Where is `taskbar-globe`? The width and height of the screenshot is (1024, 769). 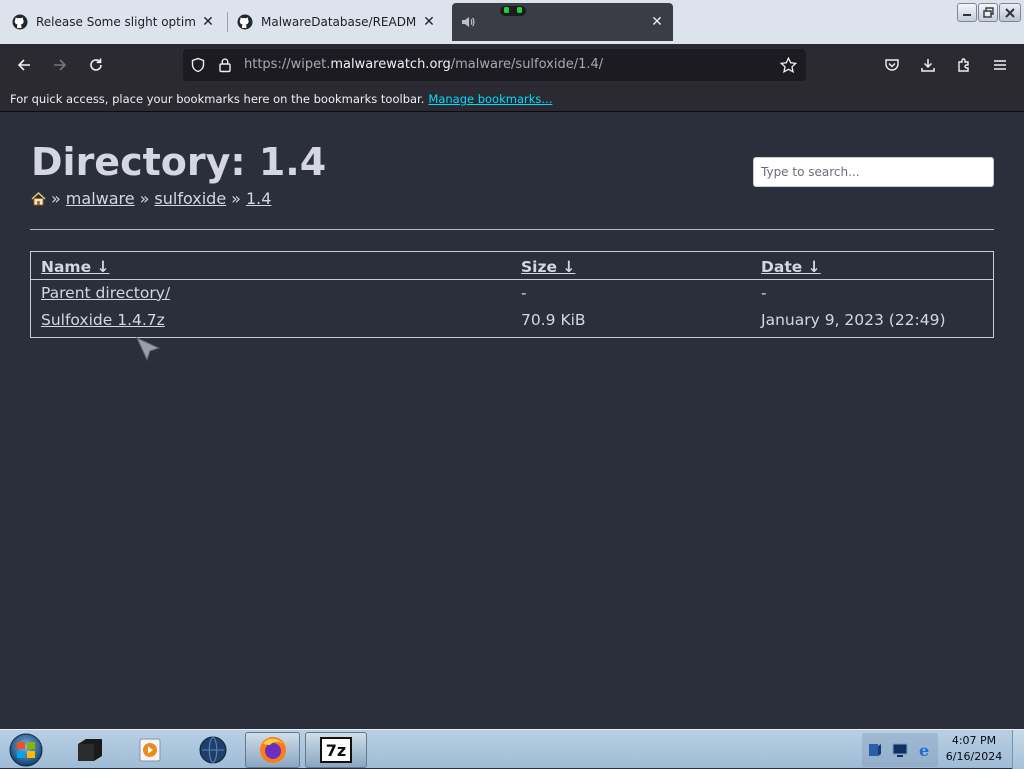 taskbar-globe is located at coordinates (213, 750).